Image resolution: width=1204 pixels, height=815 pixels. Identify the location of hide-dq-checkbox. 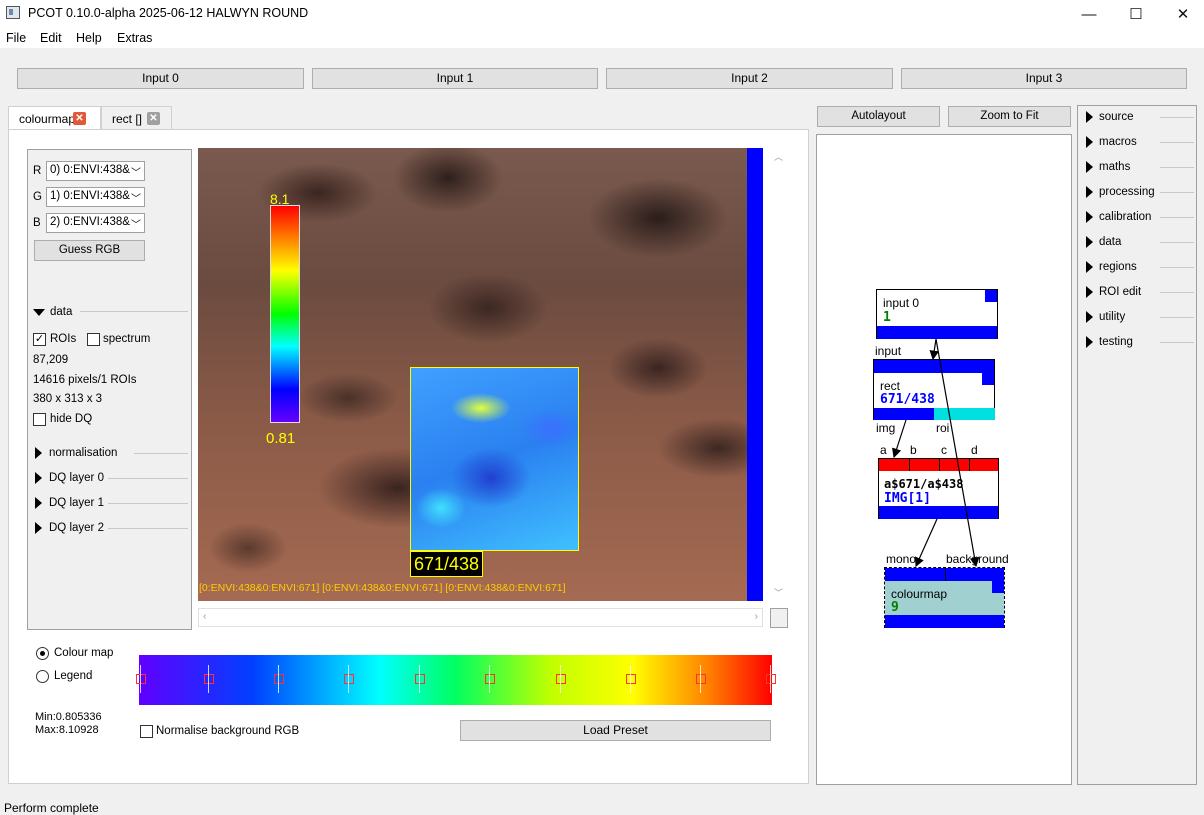
(39, 419).